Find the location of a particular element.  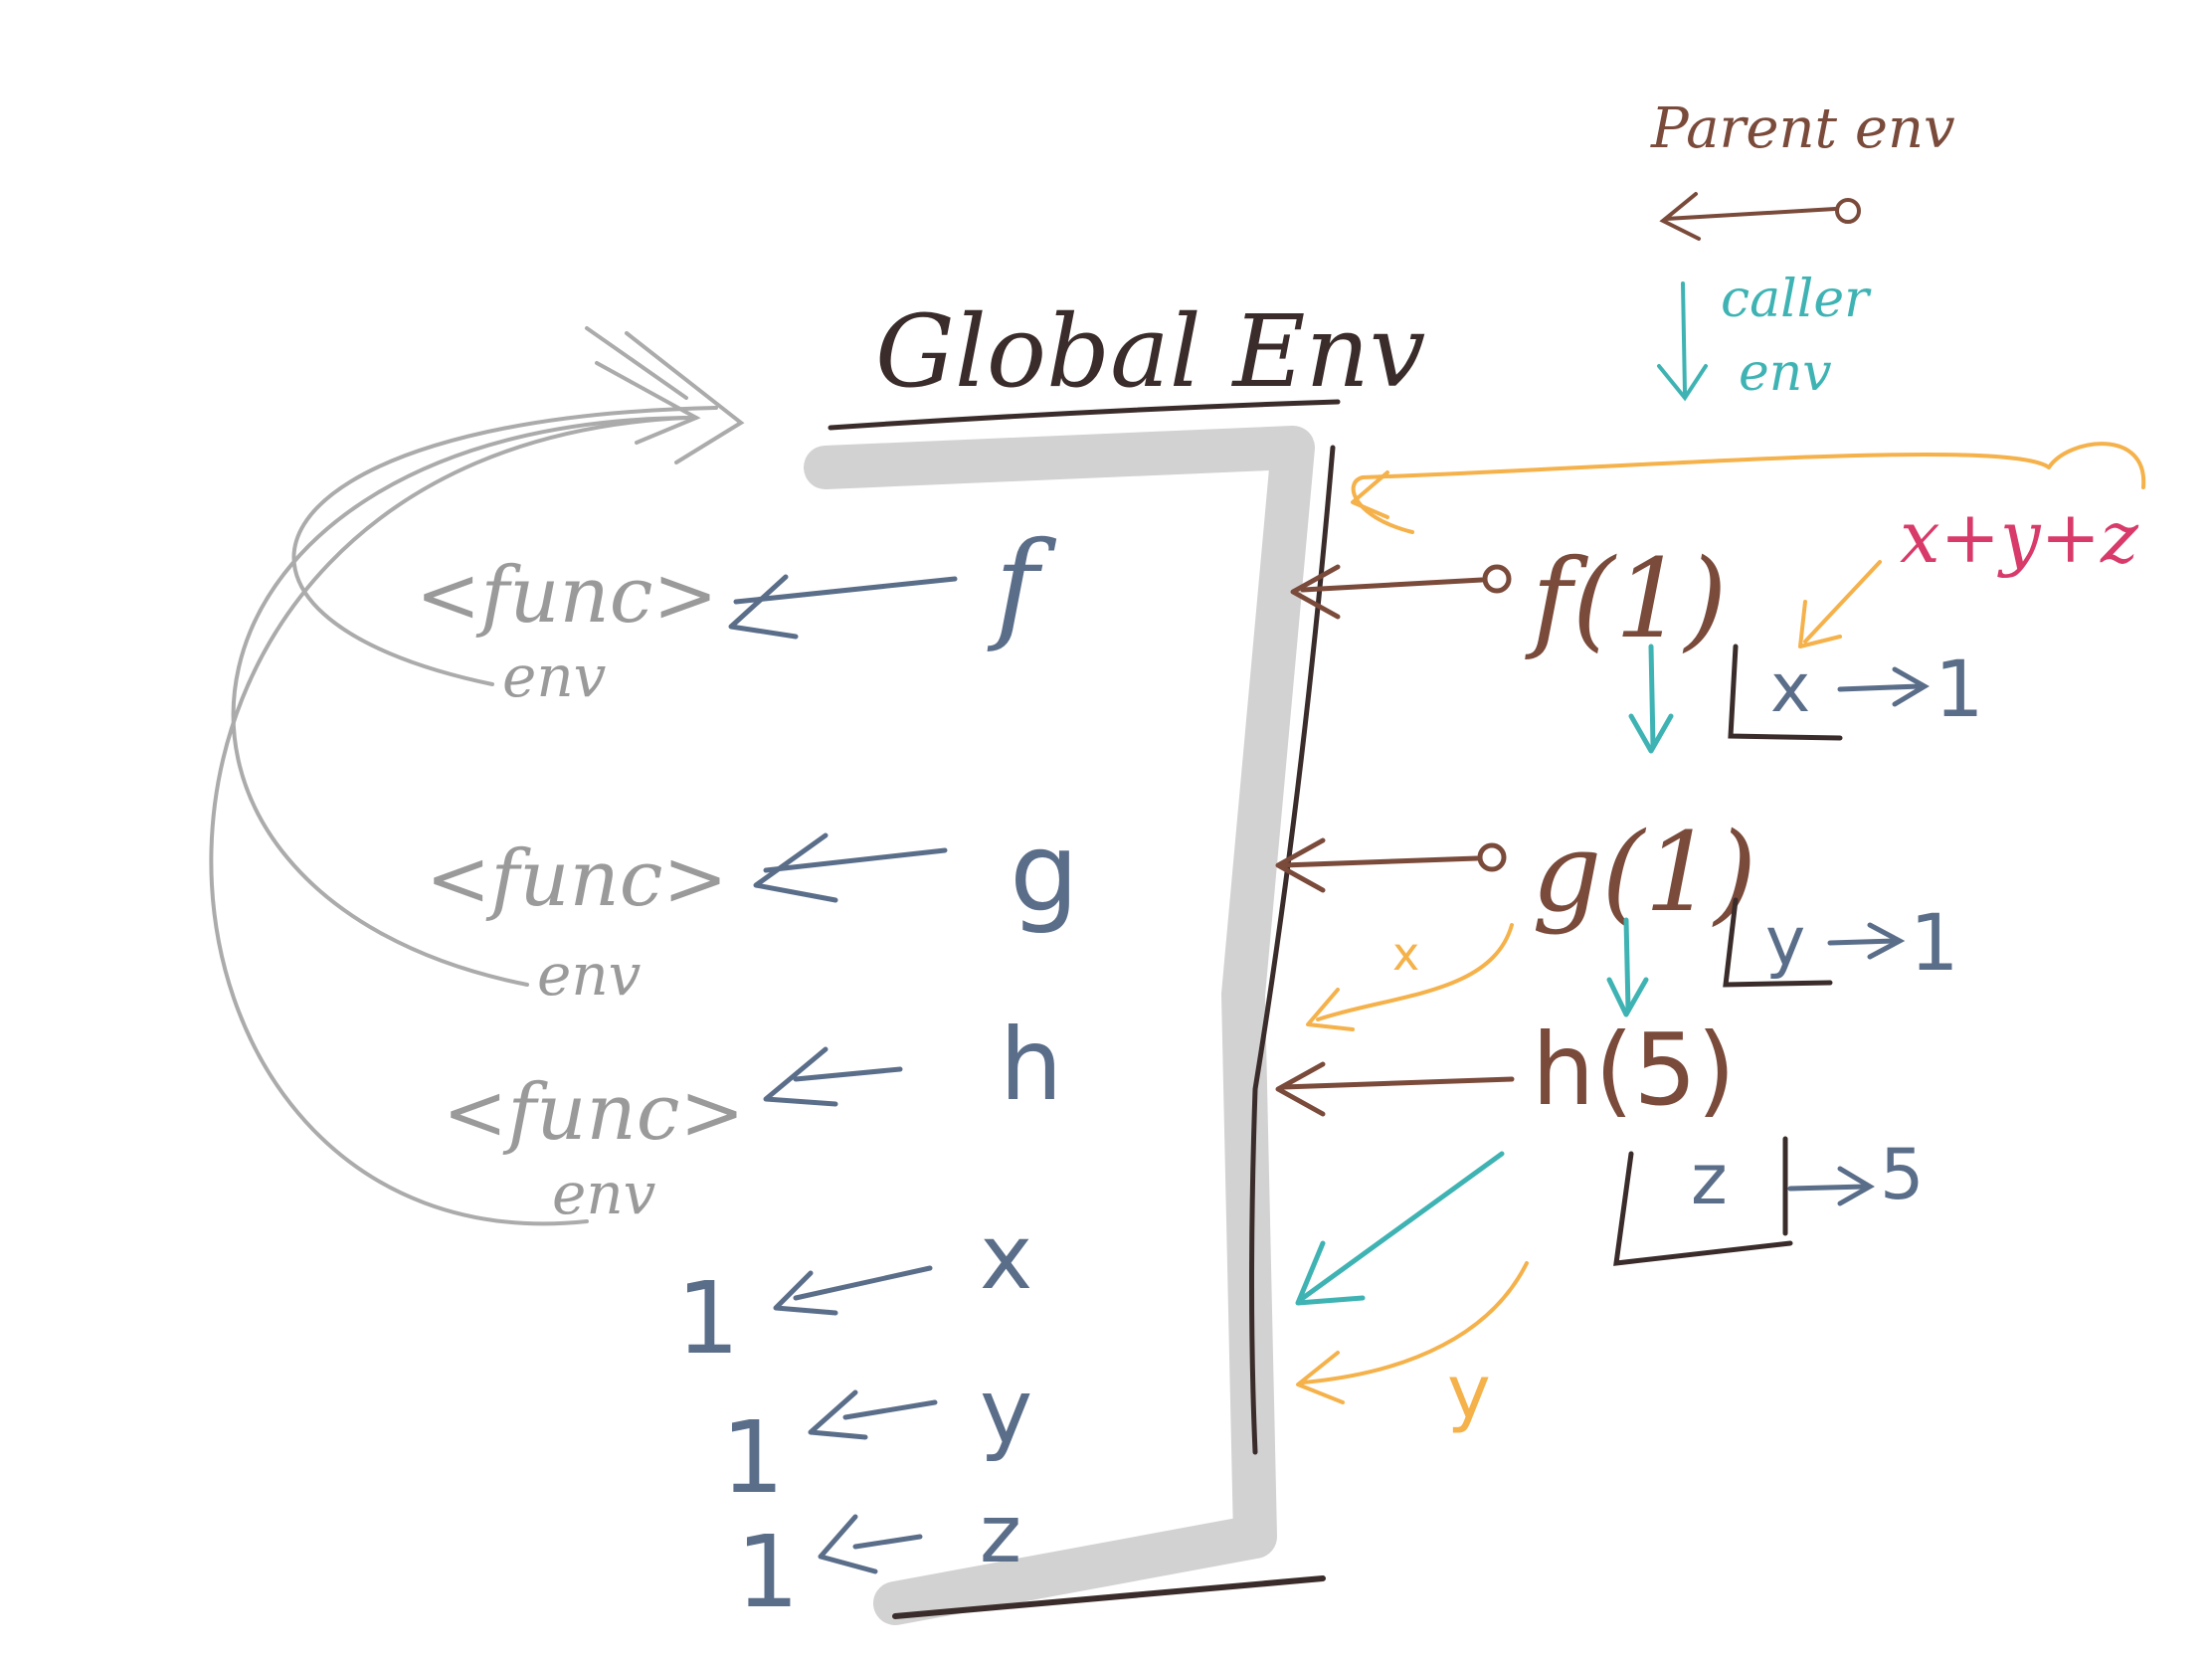

binding-value-y: 1 is located at coordinates (753, 1457).